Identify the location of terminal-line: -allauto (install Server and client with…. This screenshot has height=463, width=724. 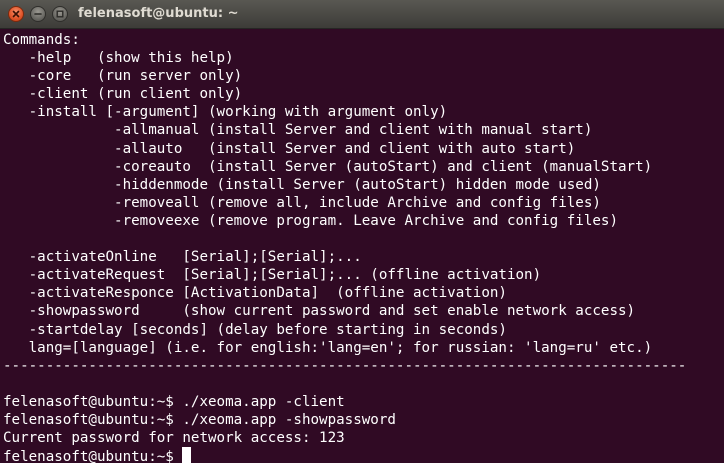
(289, 148).